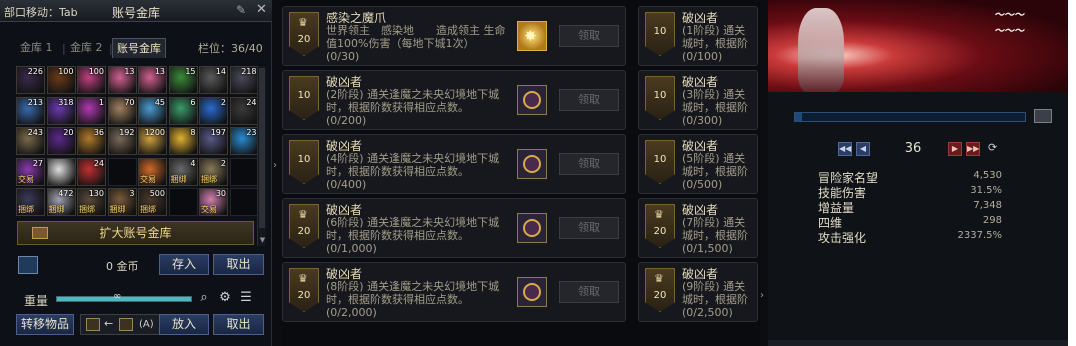 This screenshot has width=1076, height=346. Describe the element at coordinates (184, 264) in the screenshot. I see `deposit-button: 存入` at that location.